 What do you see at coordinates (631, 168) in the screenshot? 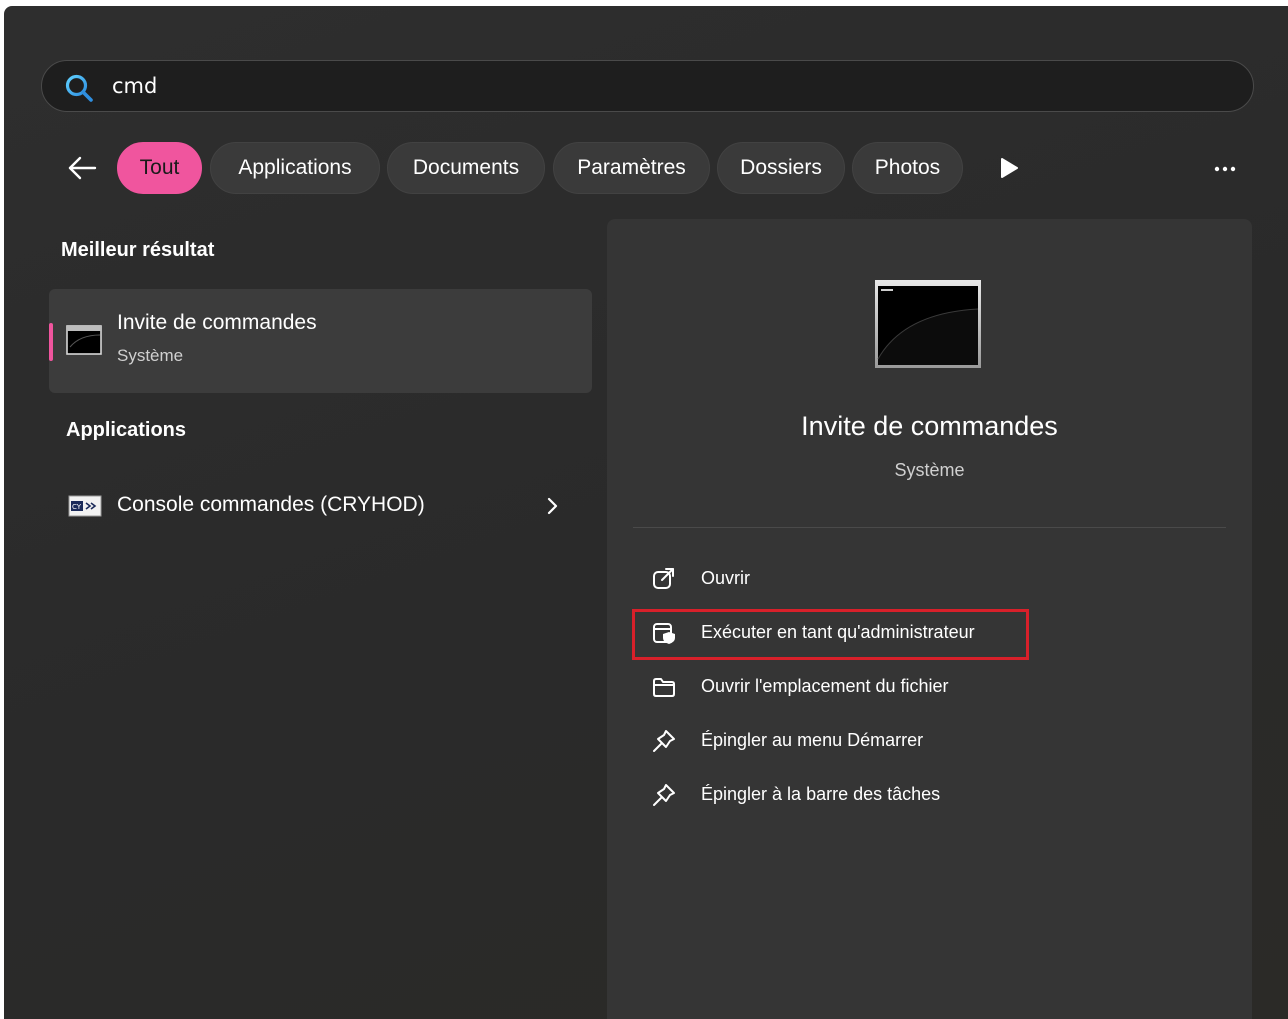
I see `tab-parametres: Paramètres` at bounding box center [631, 168].